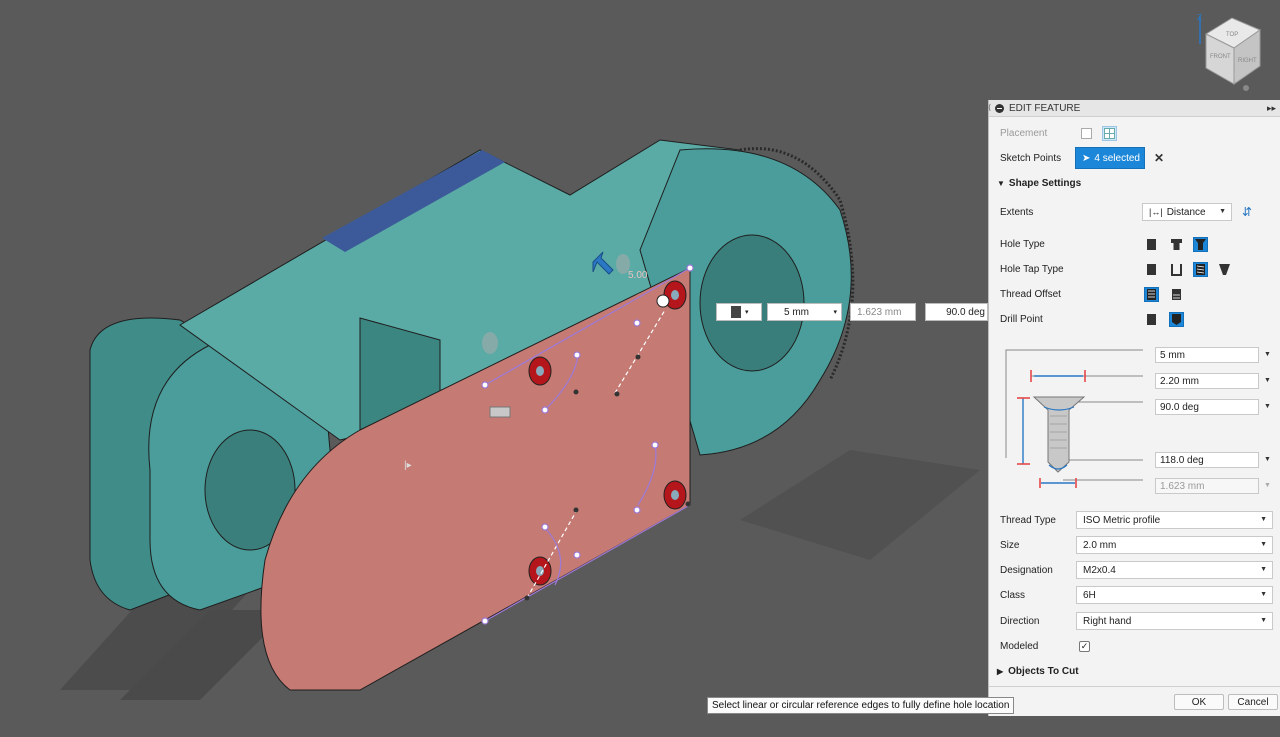  I want to click on class-row: Class 6H ▼, so click(1134, 595).